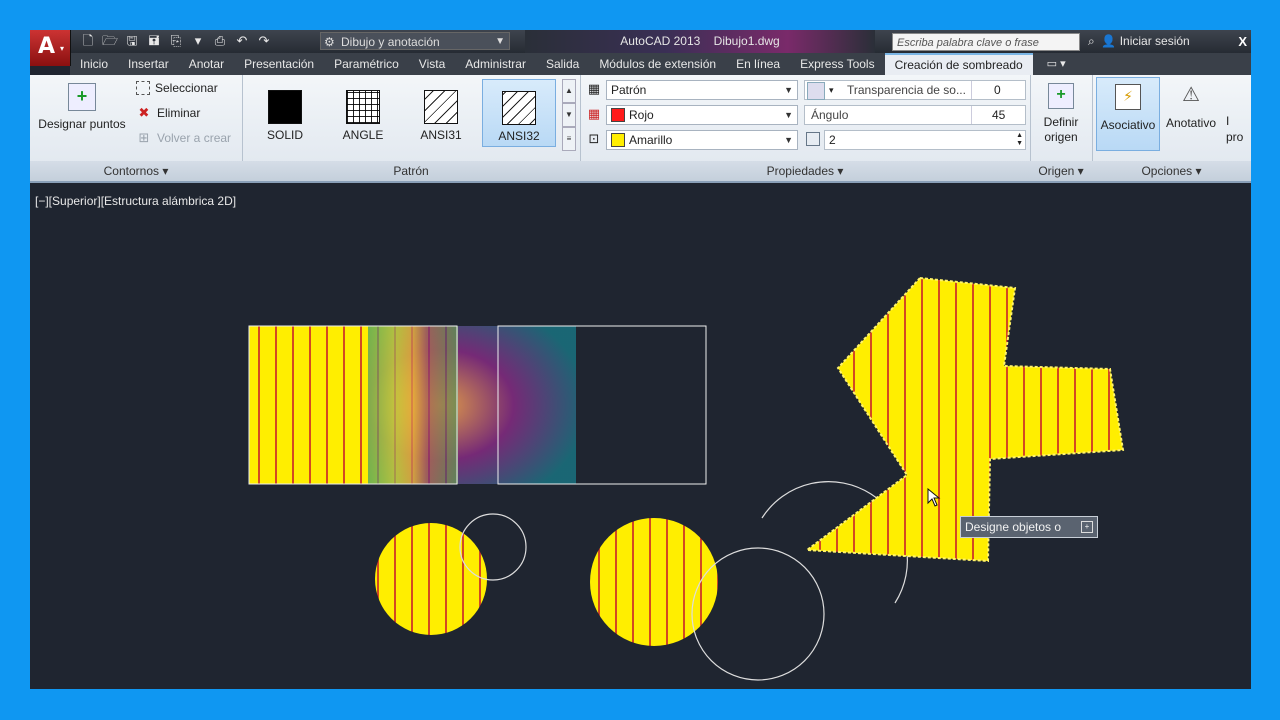 Image resolution: width=1280 pixels, height=720 pixels. I want to click on eliminar-button: ✖ Eliminar, so click(168, 113).